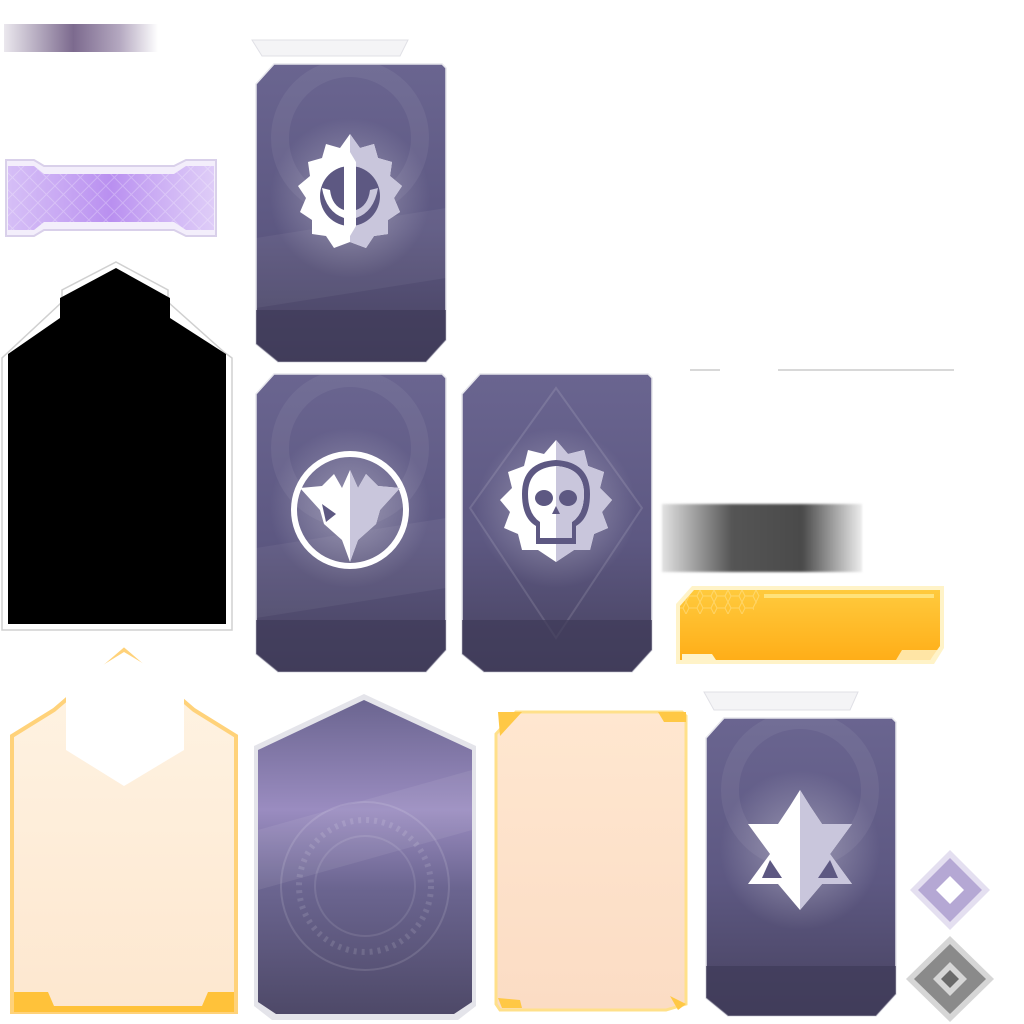 The height and width of the screenshot is (1024, 1024). What do you see at coordinates (721, 602) in the screenshot?
I see `hex-pattern-icon` at bounding box center [721, 602].